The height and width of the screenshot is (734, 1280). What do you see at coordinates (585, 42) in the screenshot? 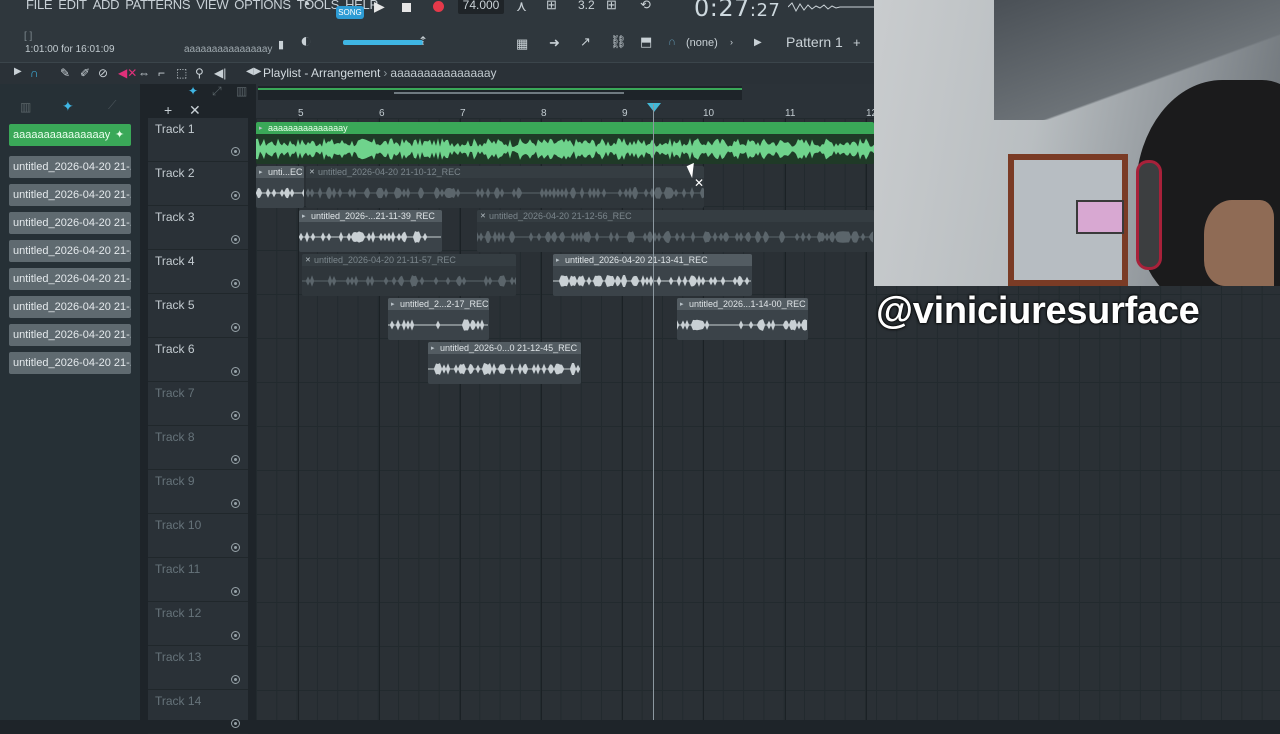
I see `plugin-icon: ↗` at bounding box center [585, 42].